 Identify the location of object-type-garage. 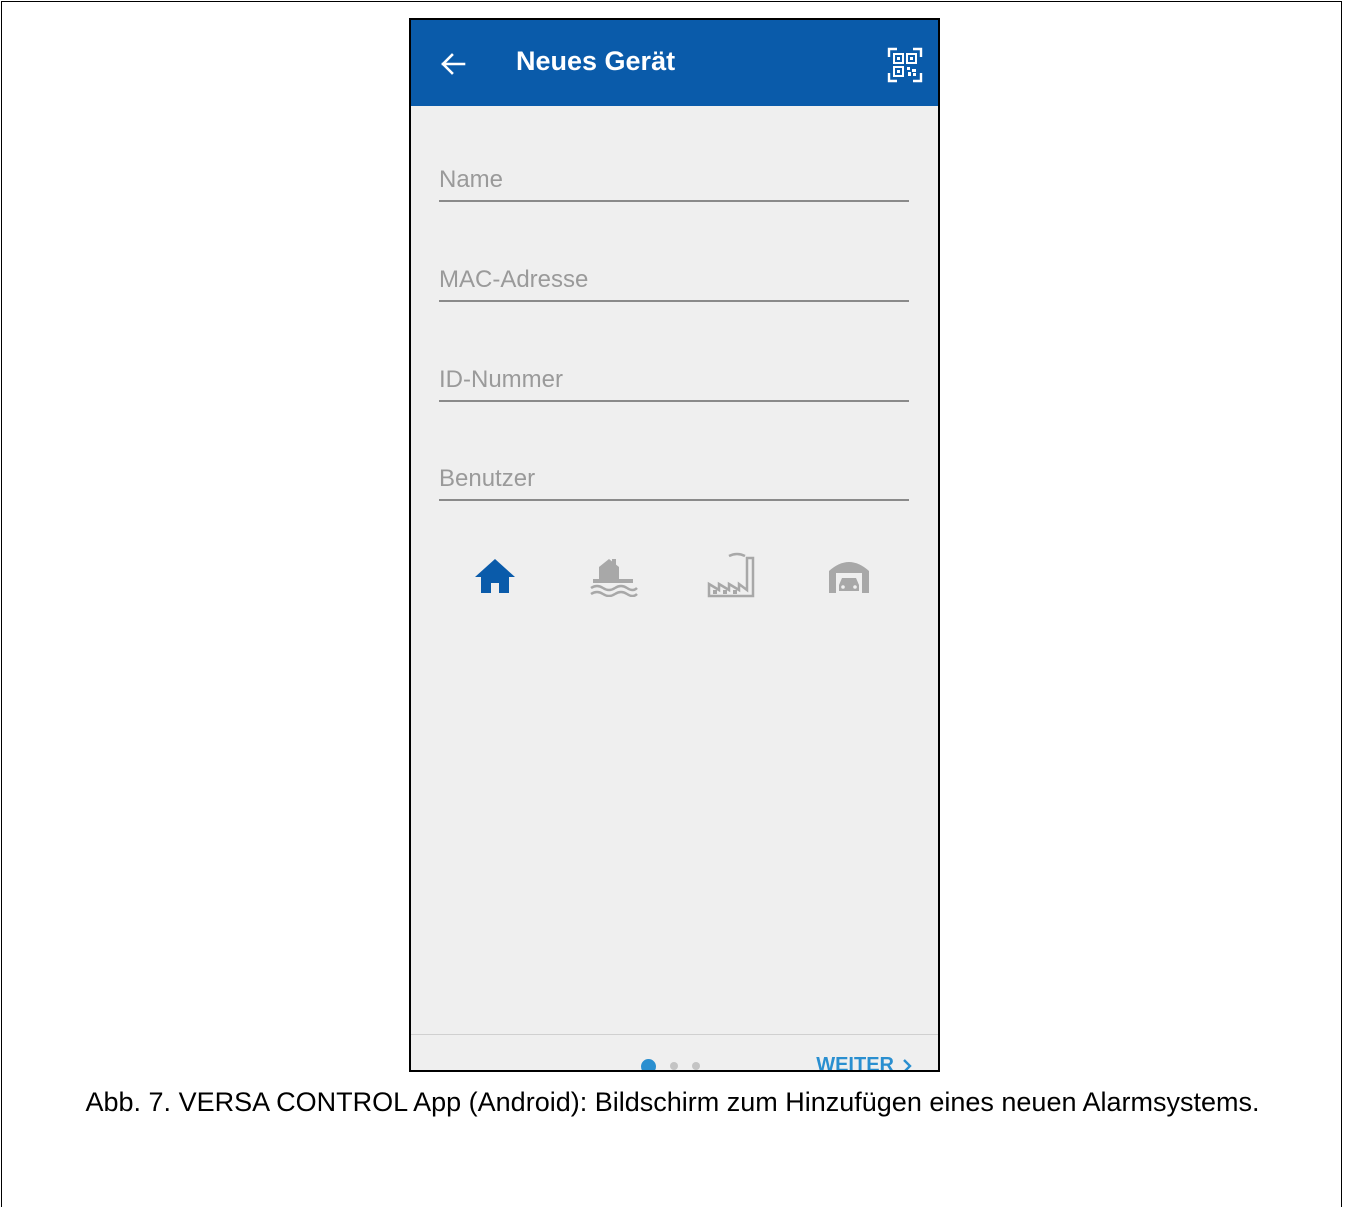
(849, 575).